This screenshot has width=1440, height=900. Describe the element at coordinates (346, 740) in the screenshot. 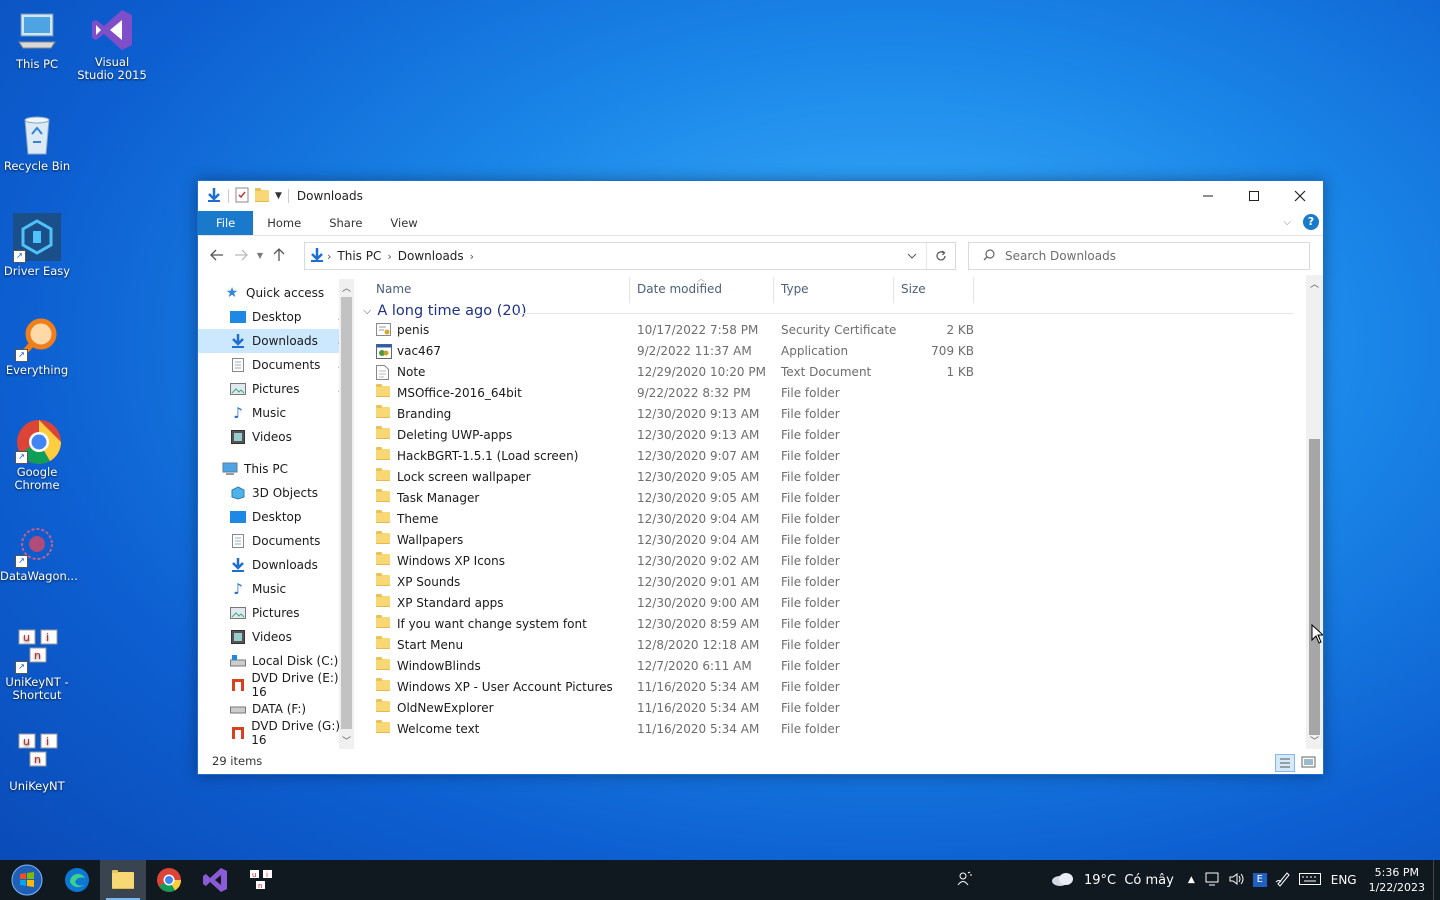

I see `scroll-down-arrow-icon: ﹀` at that location.